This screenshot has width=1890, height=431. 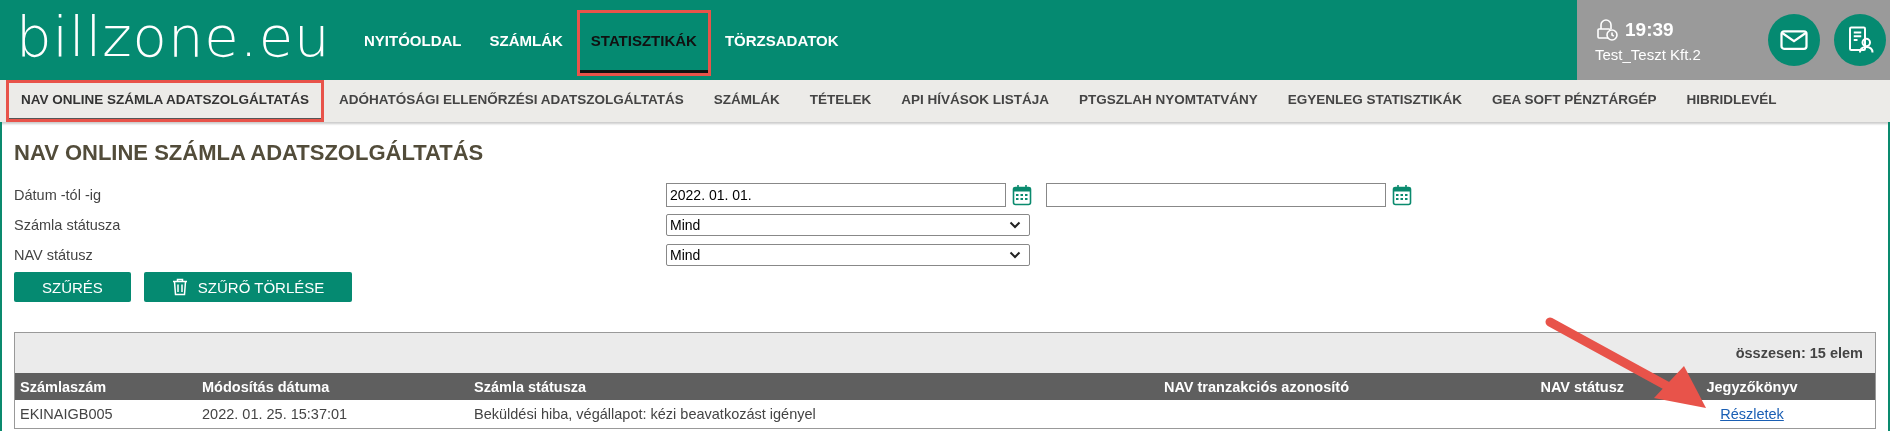 I want to click on nav-tab: SZÁMLÁK, so click(x=526, y=43).